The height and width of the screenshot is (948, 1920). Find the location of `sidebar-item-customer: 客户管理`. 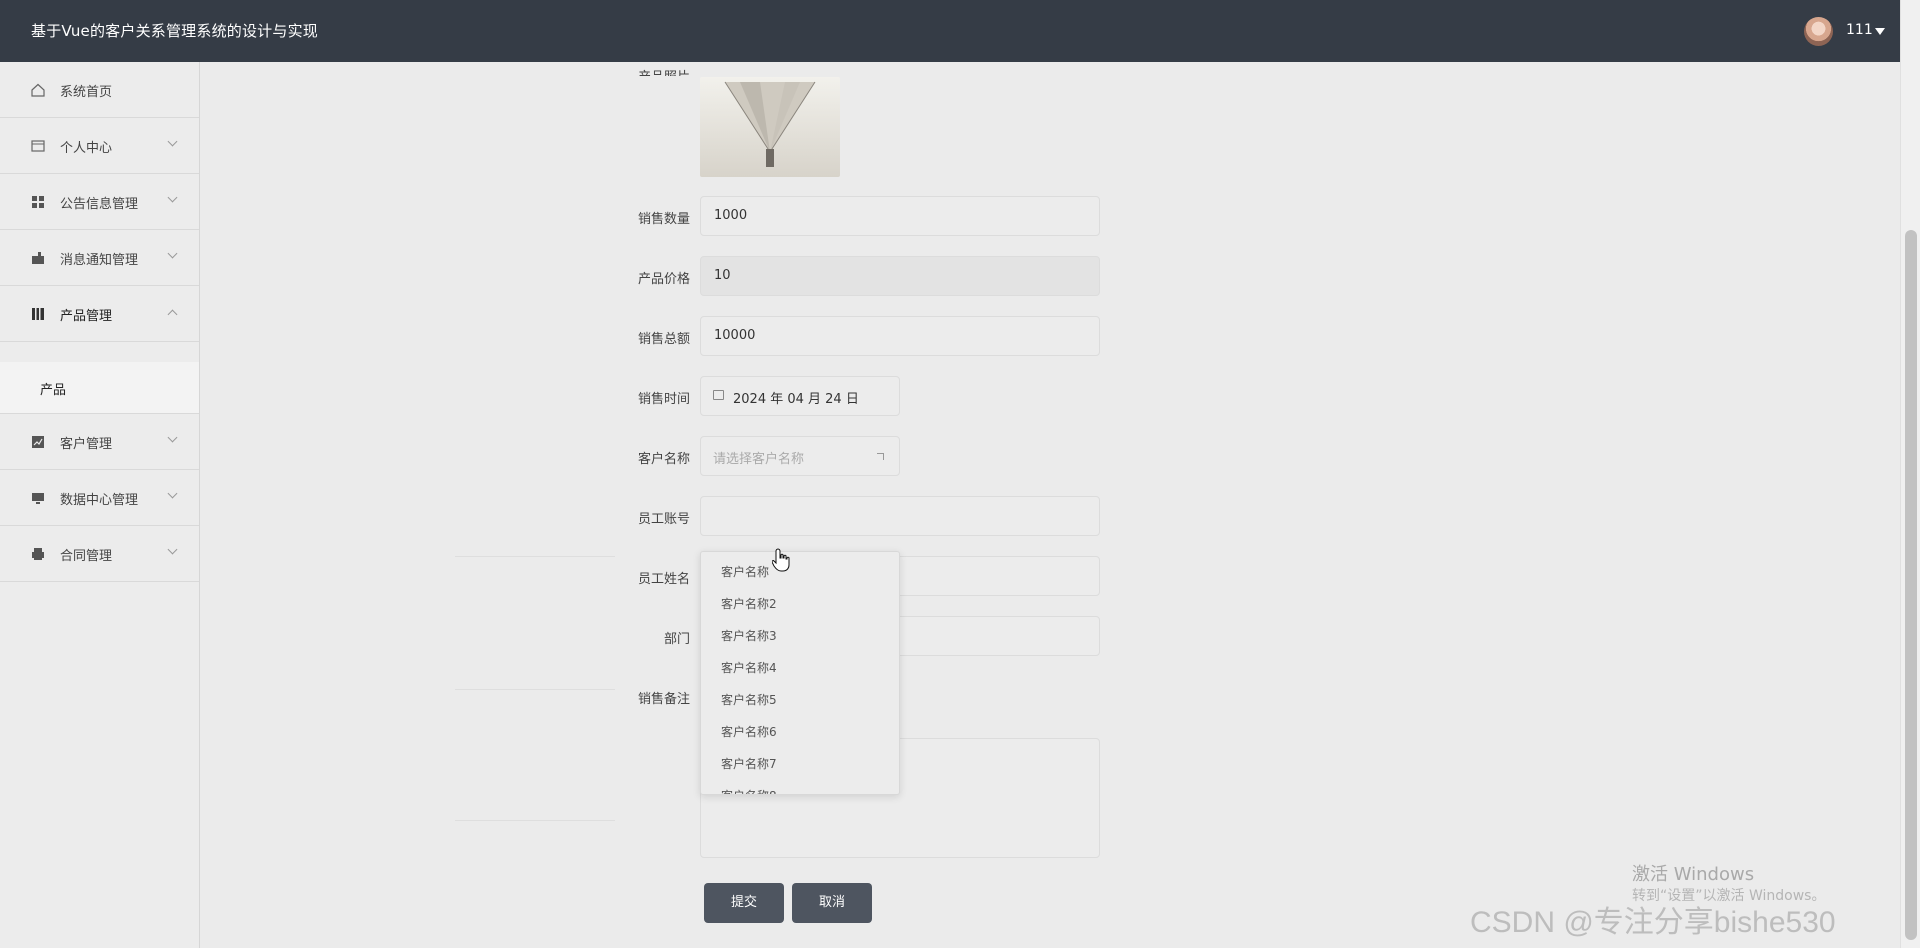

sidebar-item-customer: 客户管理 is located at coordinates (99, 442).